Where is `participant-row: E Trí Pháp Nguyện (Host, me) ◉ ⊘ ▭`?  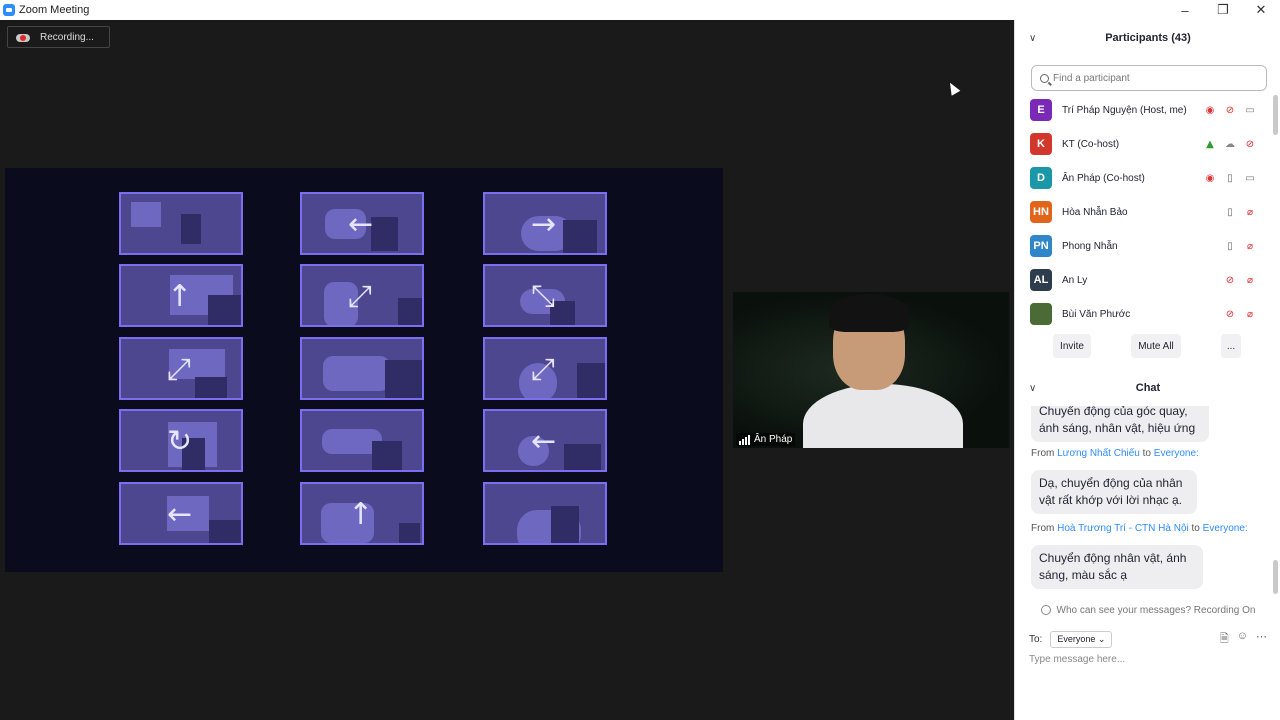
participant-row: E Trí Pháp Nguyện (Host, me) ◉ ⊘ ▭ is located at coordinates (1147, 110).